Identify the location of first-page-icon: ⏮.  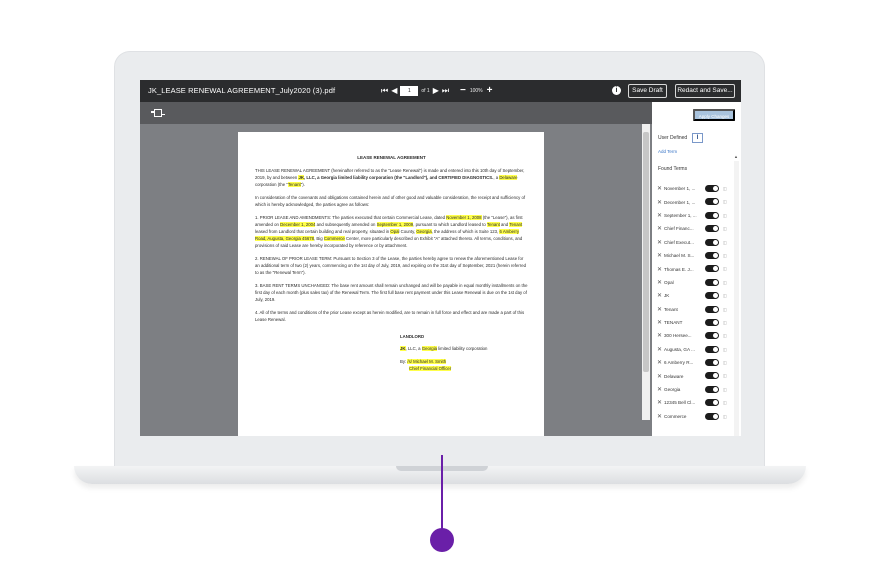
(384, 91).